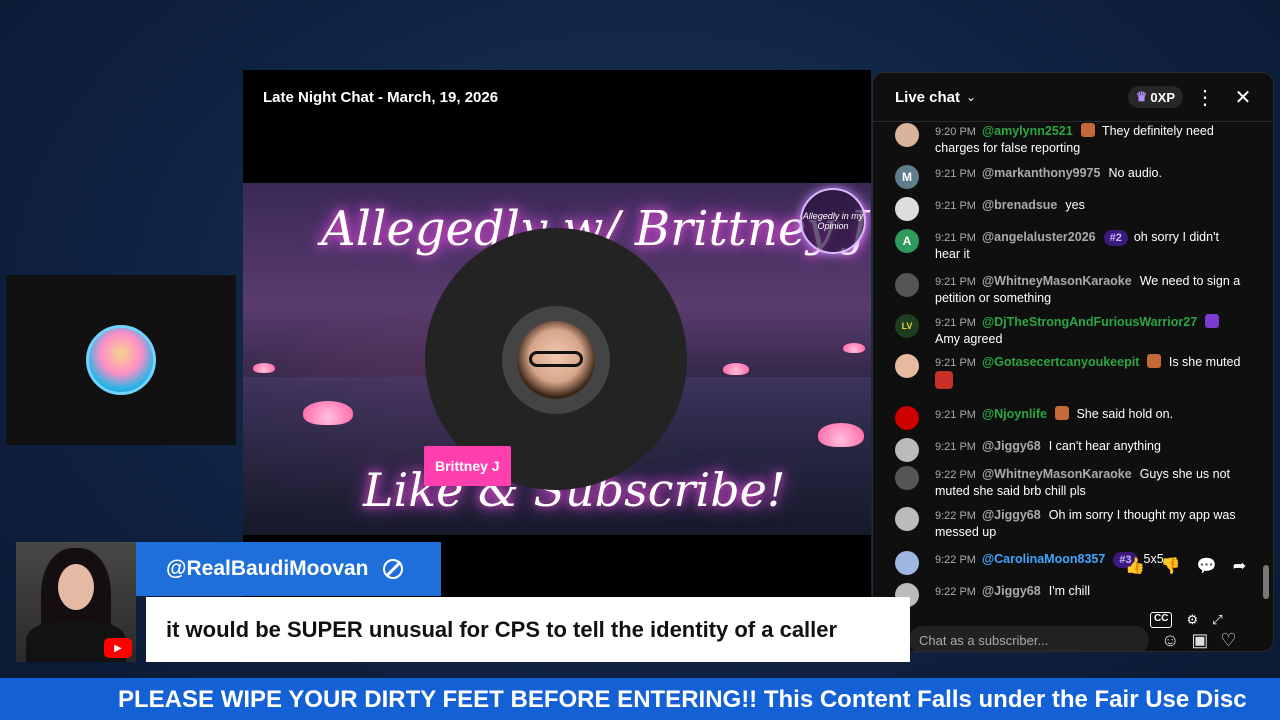 The height and width of the screenshot is (720, 1280). What do you see at coordinates (1027, 131) in the screenshot?
I see `message-author: @amylynn2521` at bounding box center [1027, 131].